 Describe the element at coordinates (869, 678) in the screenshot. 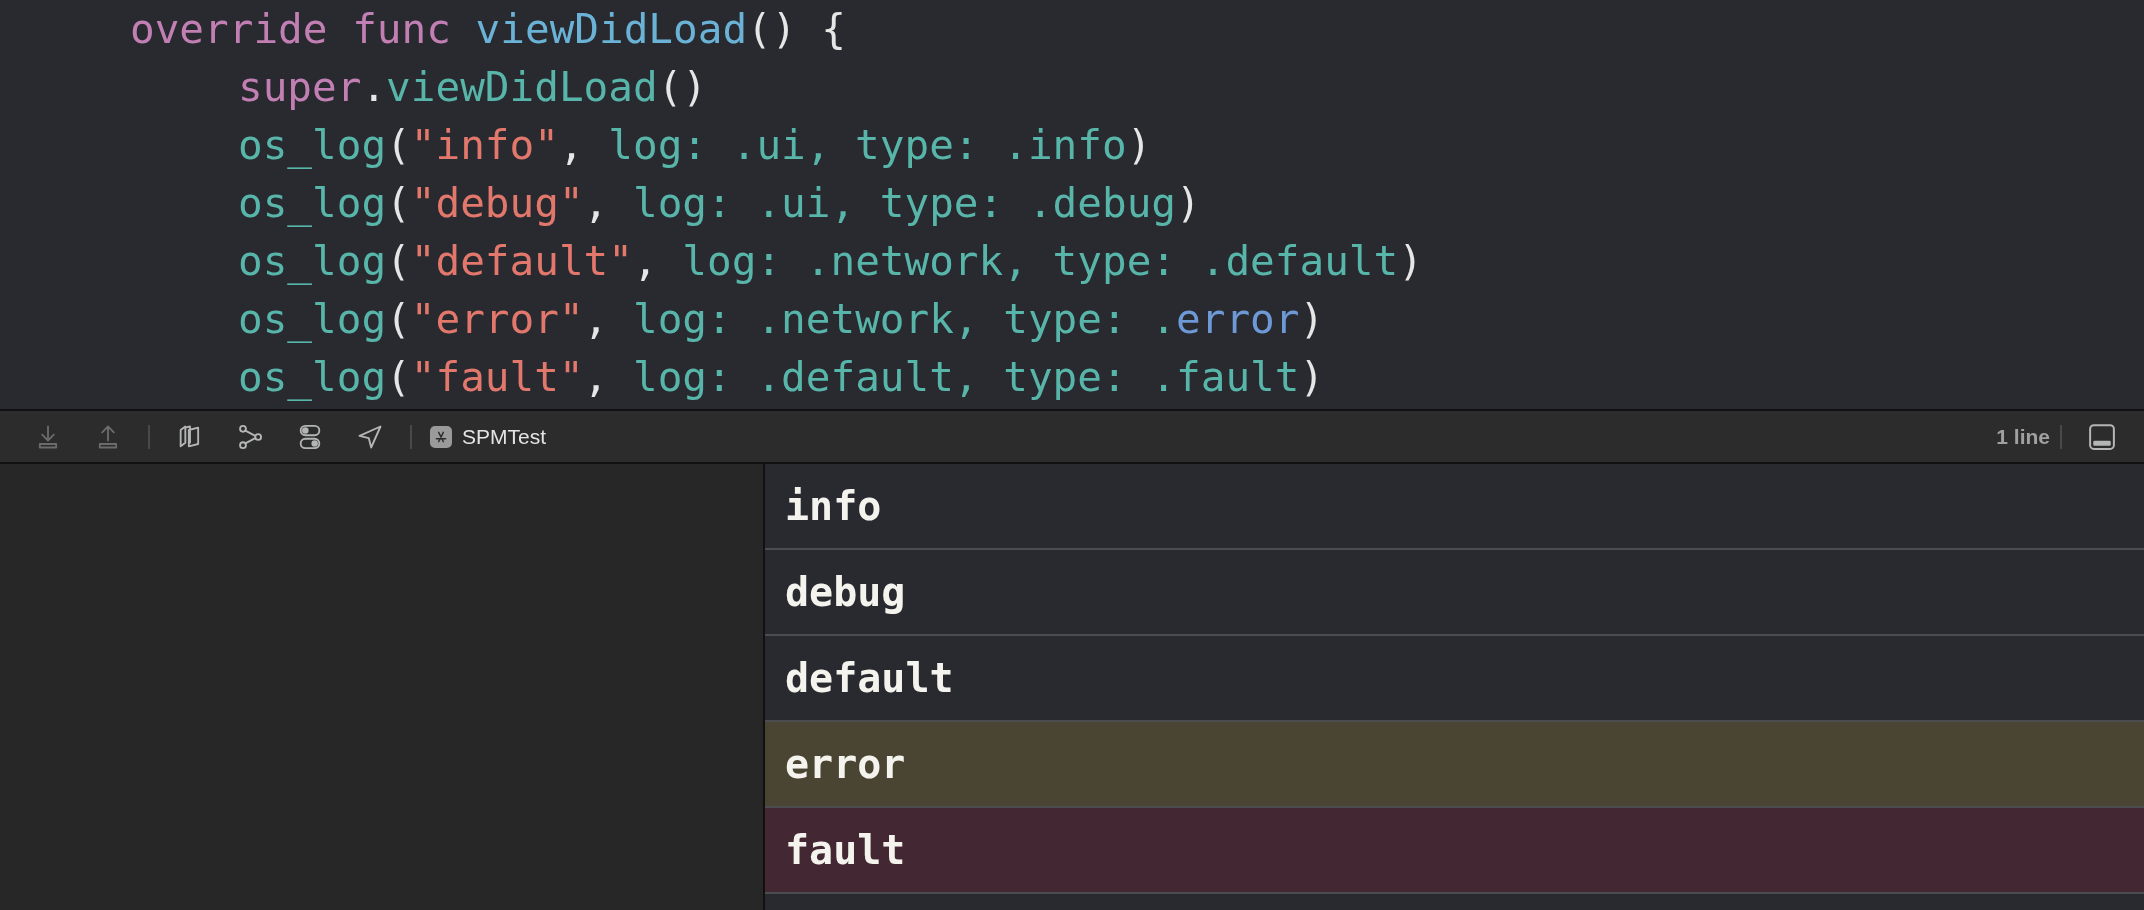

I see `log-message: default` at that location.